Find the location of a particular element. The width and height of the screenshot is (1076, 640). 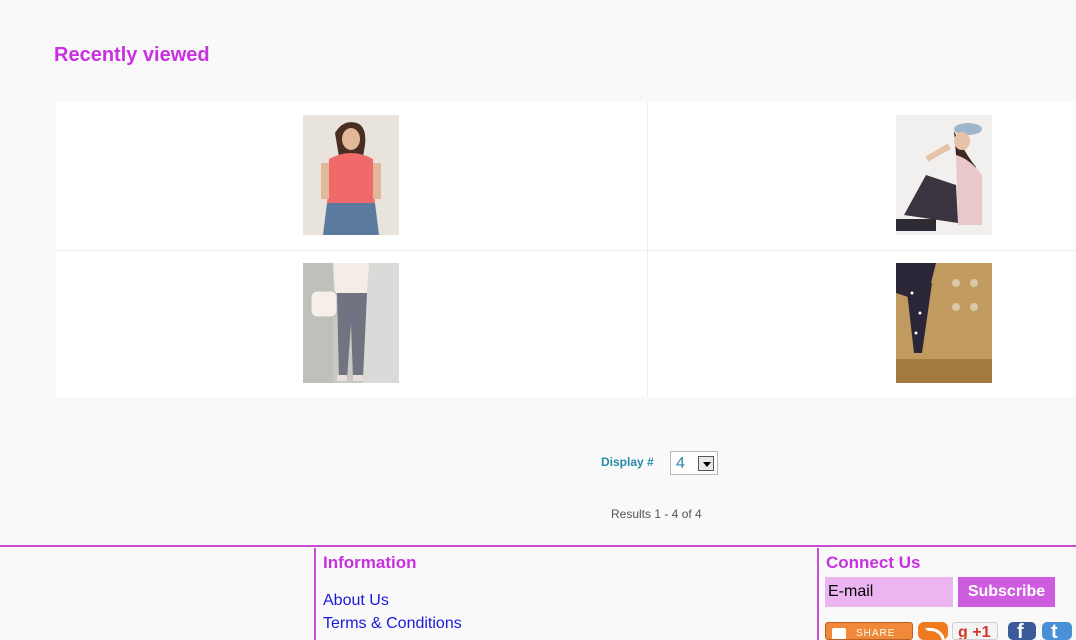

grid-divider is located at coordinates (566, 250).